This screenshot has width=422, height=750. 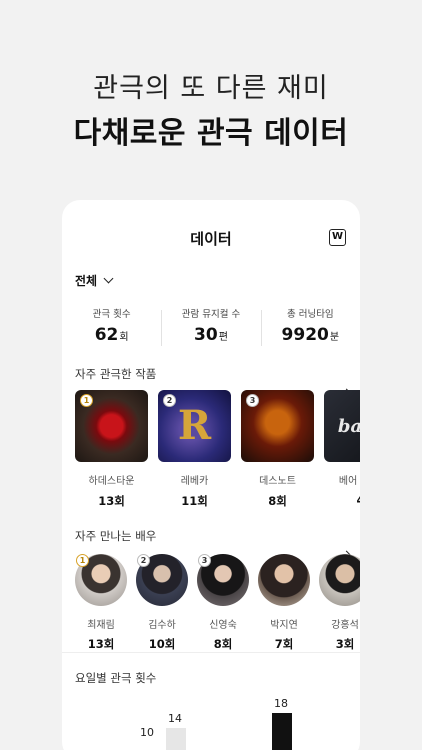 What do you see at coordinates (305, 335) in the screenshot?
I see `stat-value: 9920` at bounding box center [305, 335].